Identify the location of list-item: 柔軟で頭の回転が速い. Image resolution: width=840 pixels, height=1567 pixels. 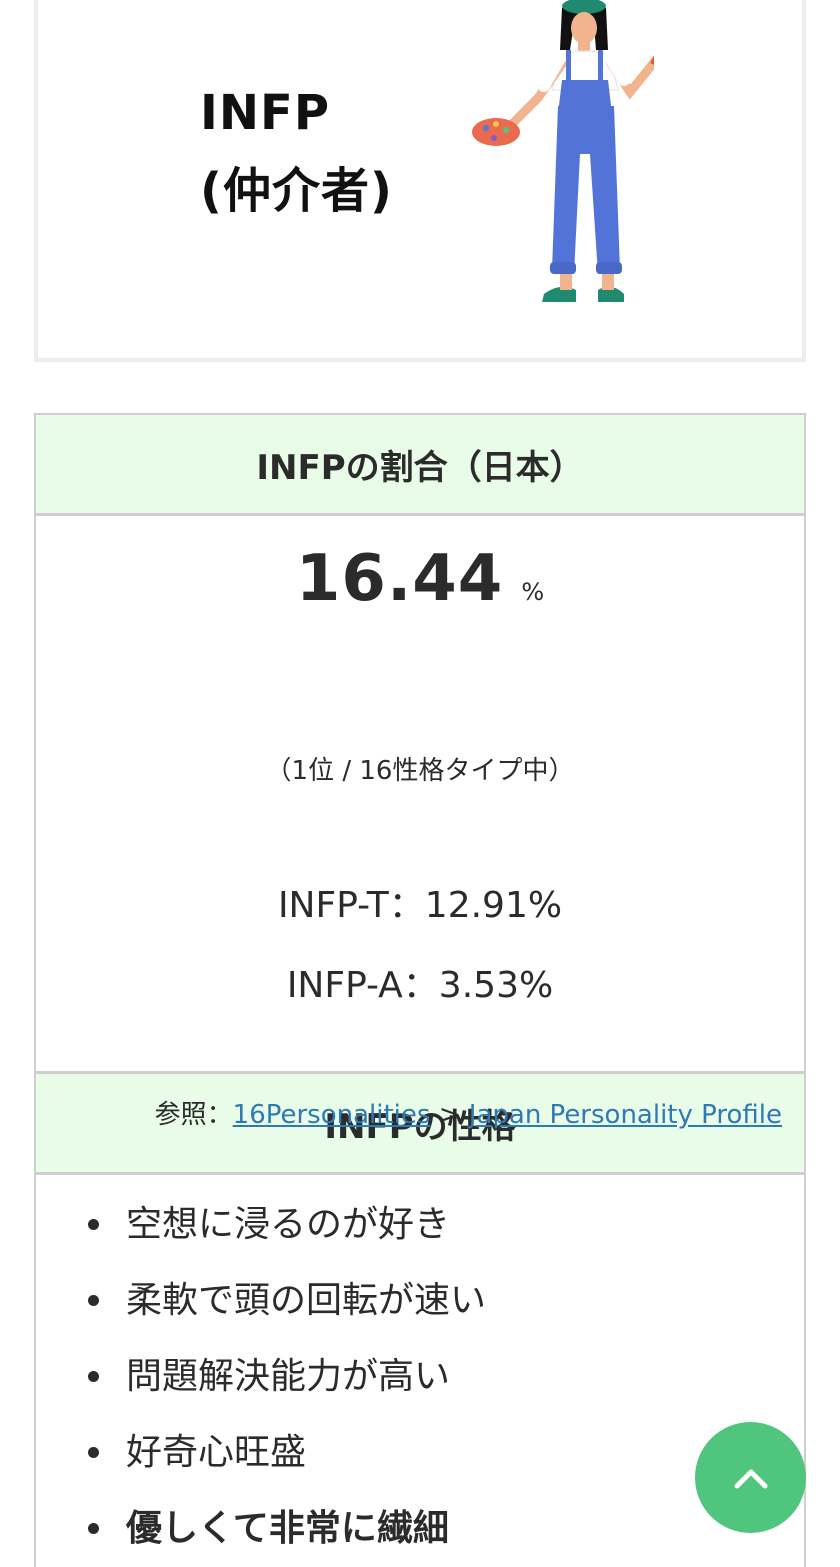
(442, 1301).